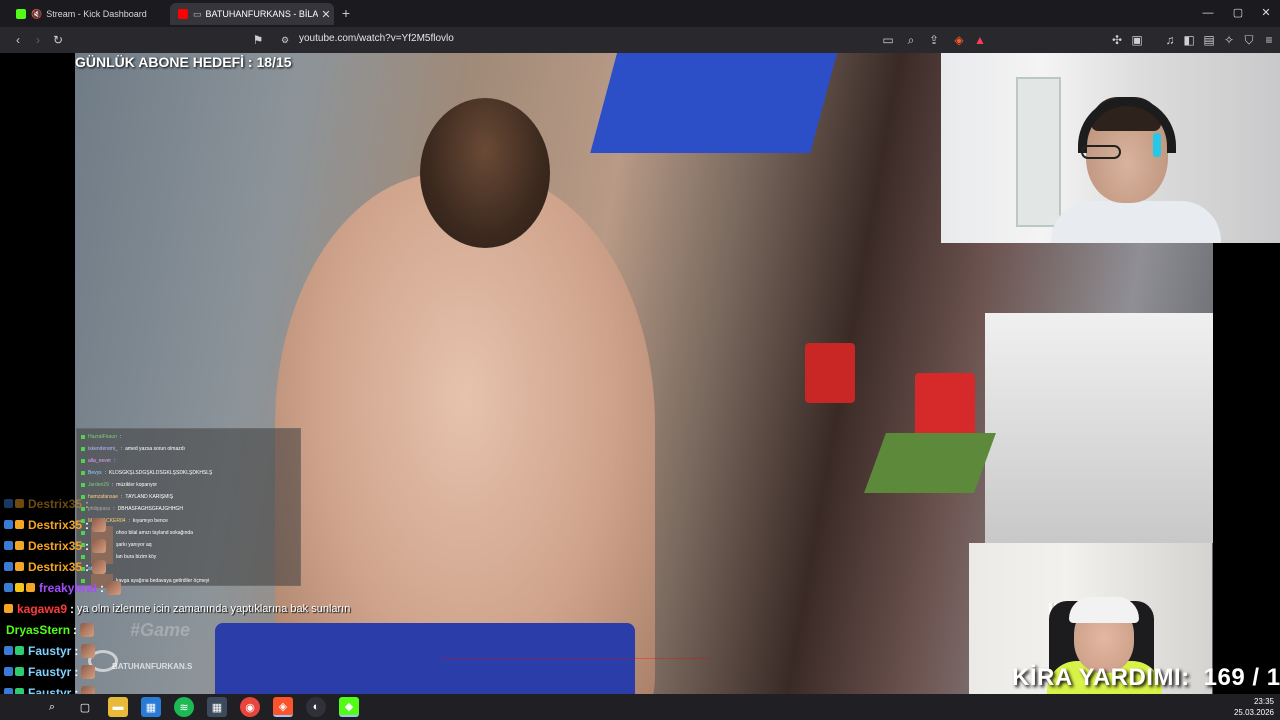 Image resolution: width=1280 pixels, height=720 pixels. I want to click on overlay-chat-row: HazratFiraun:, so click(102, 436).